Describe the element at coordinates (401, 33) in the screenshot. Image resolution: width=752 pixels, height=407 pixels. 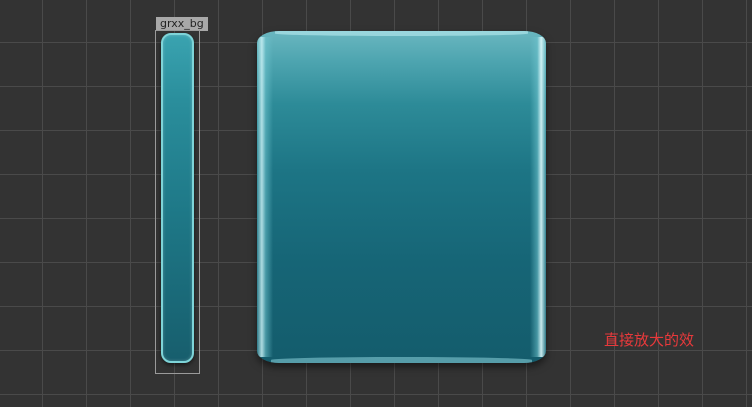
I see `panel-top-rim` at that location.